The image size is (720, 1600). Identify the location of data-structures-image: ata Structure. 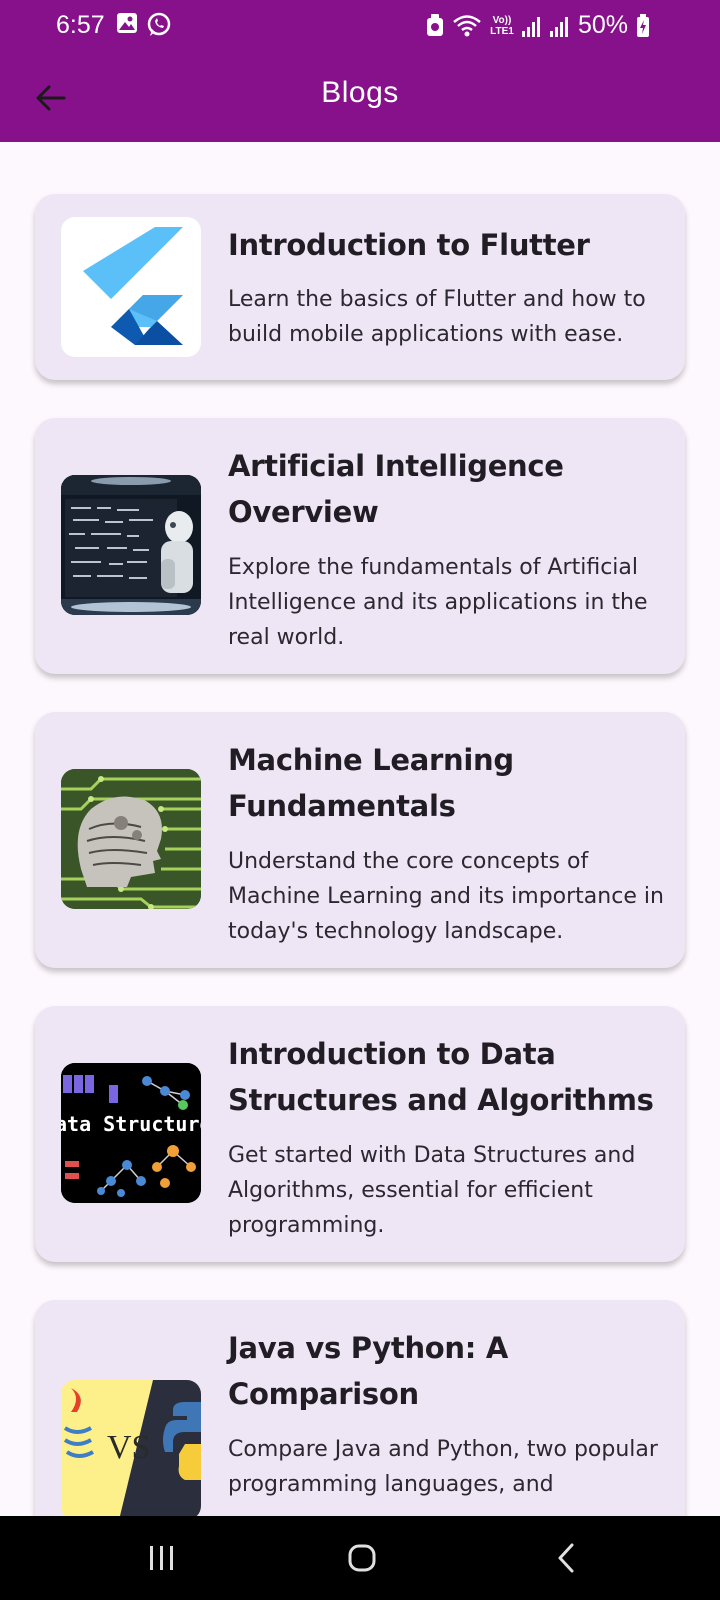
(131, 1133).